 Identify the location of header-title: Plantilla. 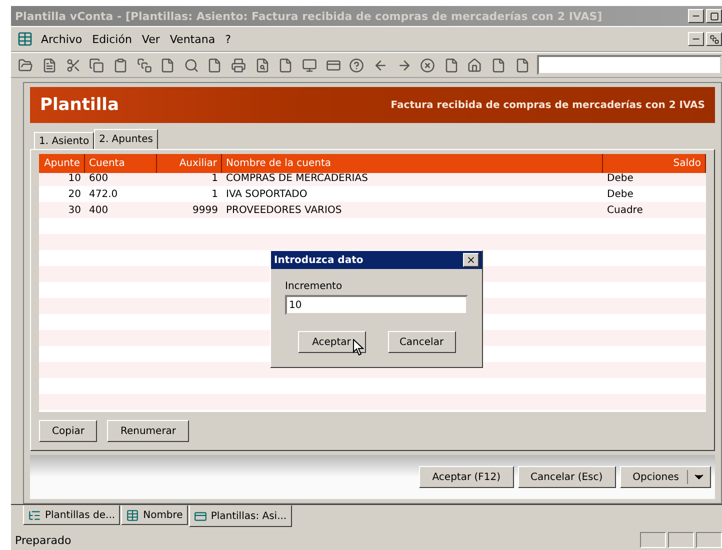
(79, 105).